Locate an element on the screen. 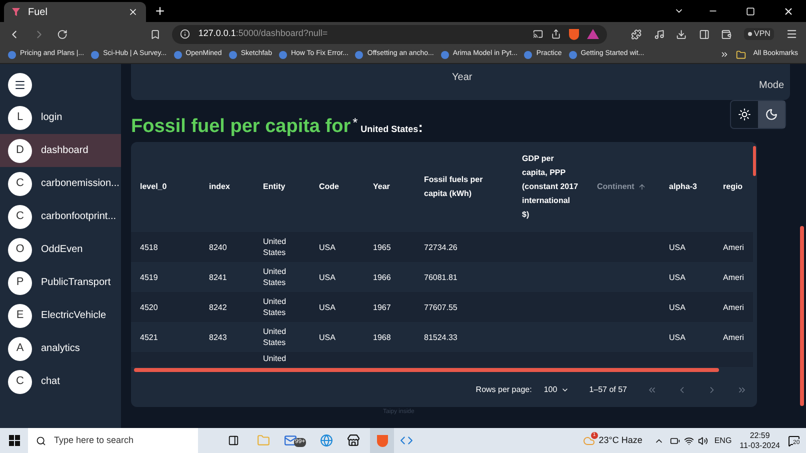 The height and width of the screenshot is (453, 806). new-tab-icon is located at coordinates (160, 11).